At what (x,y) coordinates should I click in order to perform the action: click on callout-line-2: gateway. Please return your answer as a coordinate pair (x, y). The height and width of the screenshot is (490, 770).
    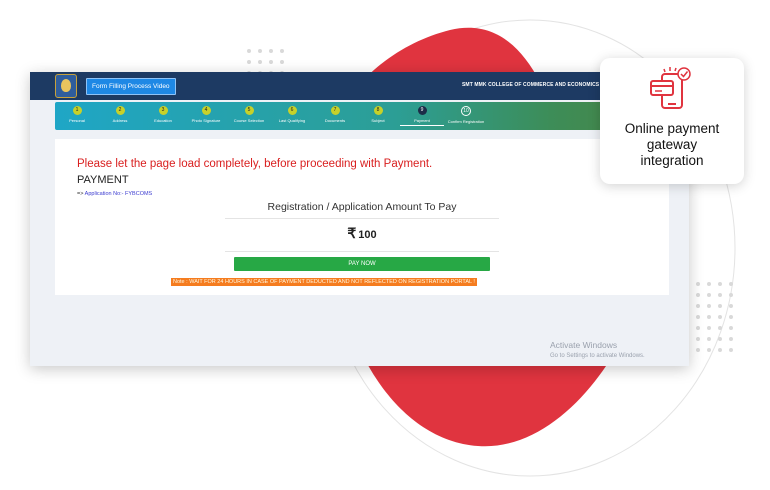
    Looking at the image, I should click on (672, 144).